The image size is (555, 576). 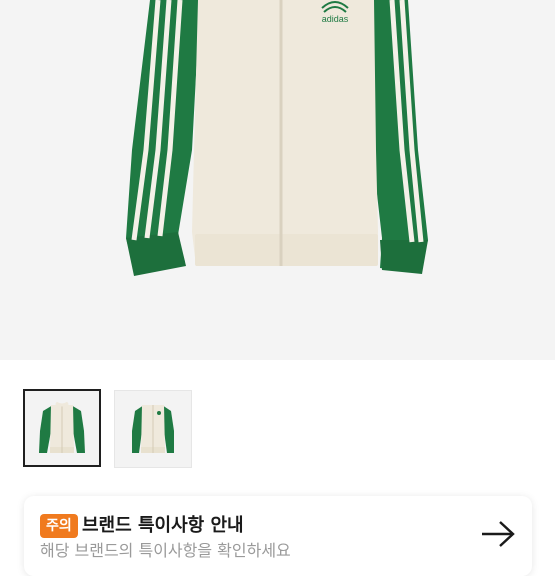 I want to click on caution-badge: 주의, so click(x=59, y=526).